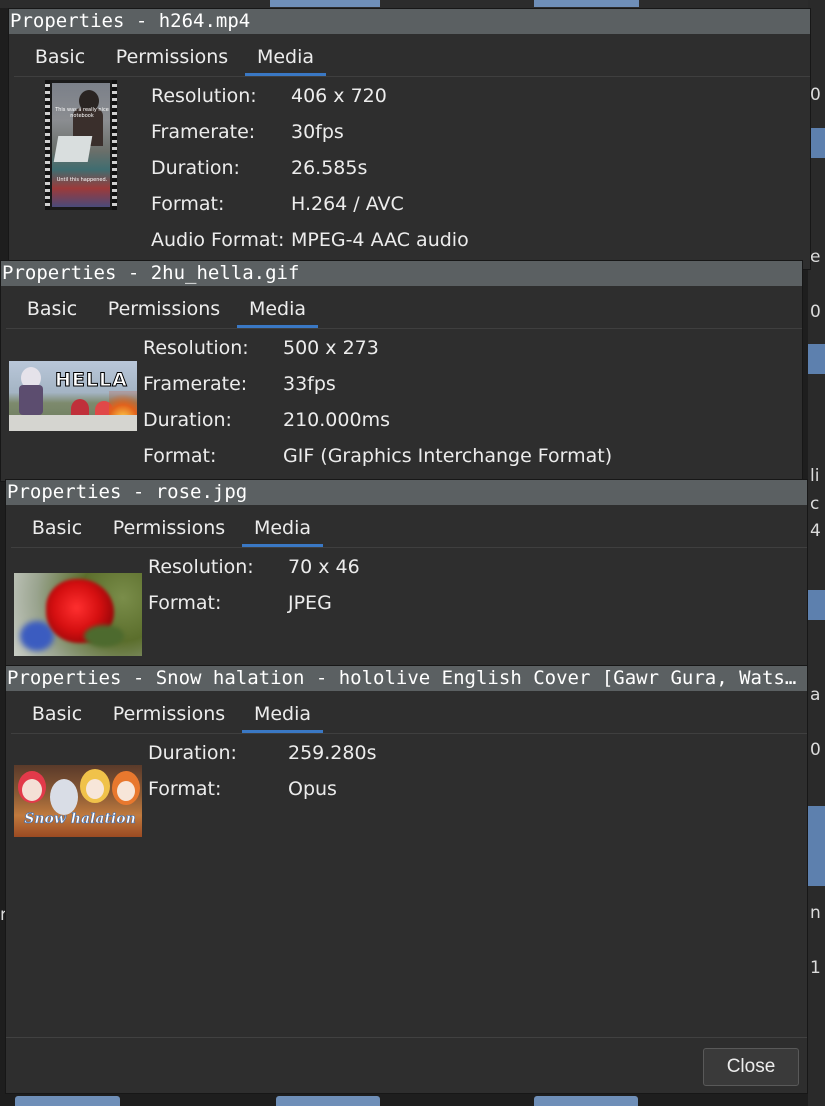  What do you see at coordinates (82, 113) in the screenshot?
I see `thumbnail-caption: This was a really nice notebook` at bounding box center [82, 113].